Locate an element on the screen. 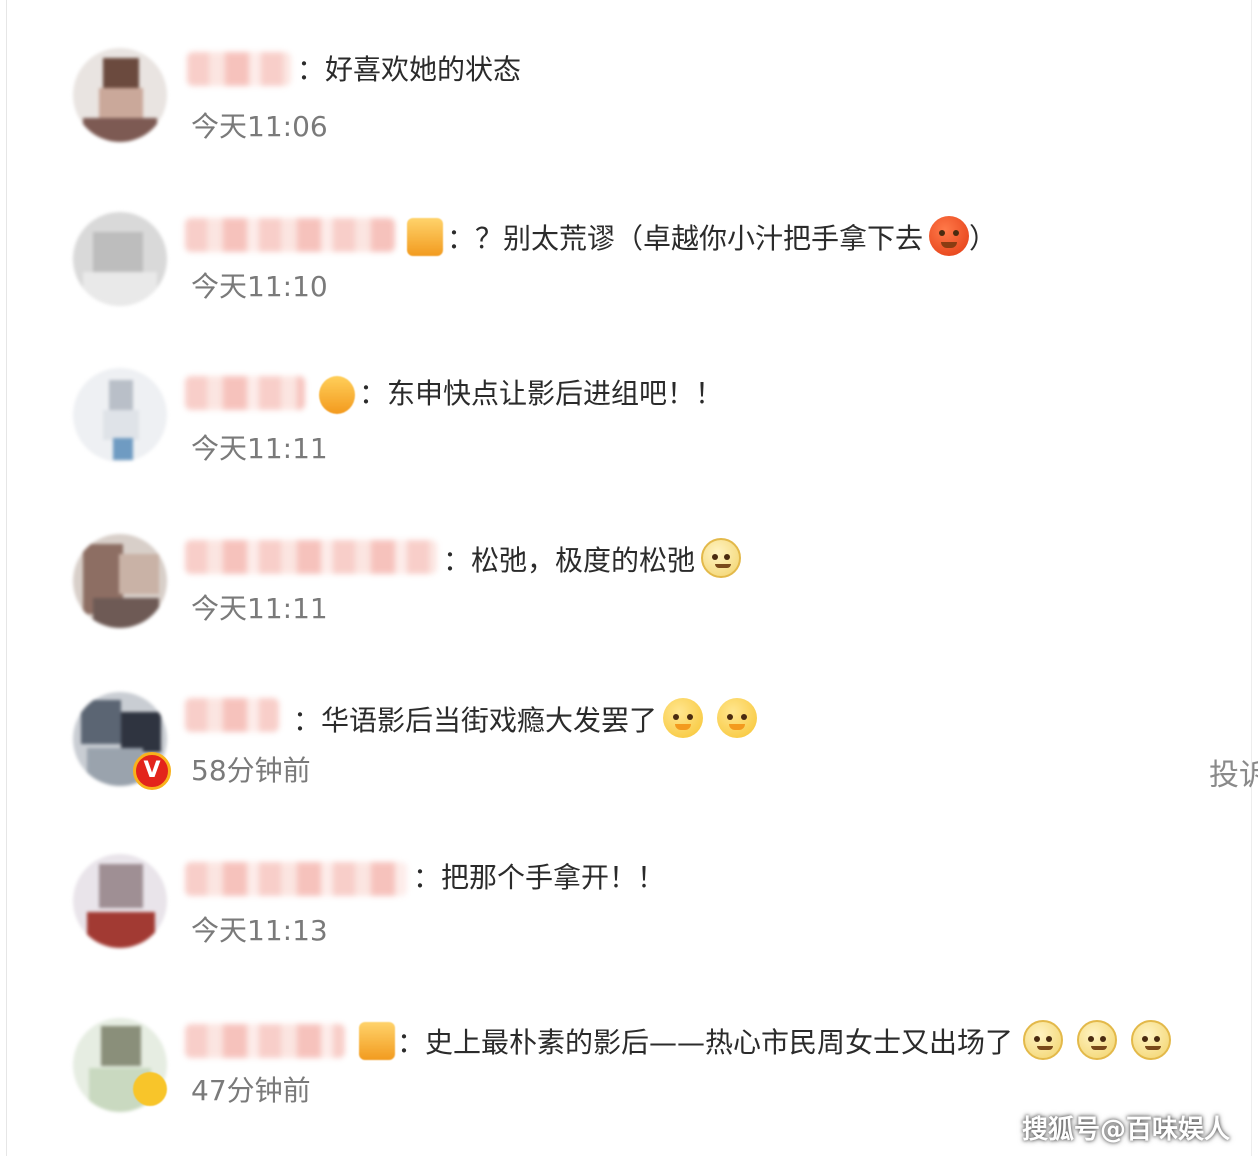 This screenshot has height=1160, width=1258. verified-badge-icon: V is located at coordinates (152, 771).